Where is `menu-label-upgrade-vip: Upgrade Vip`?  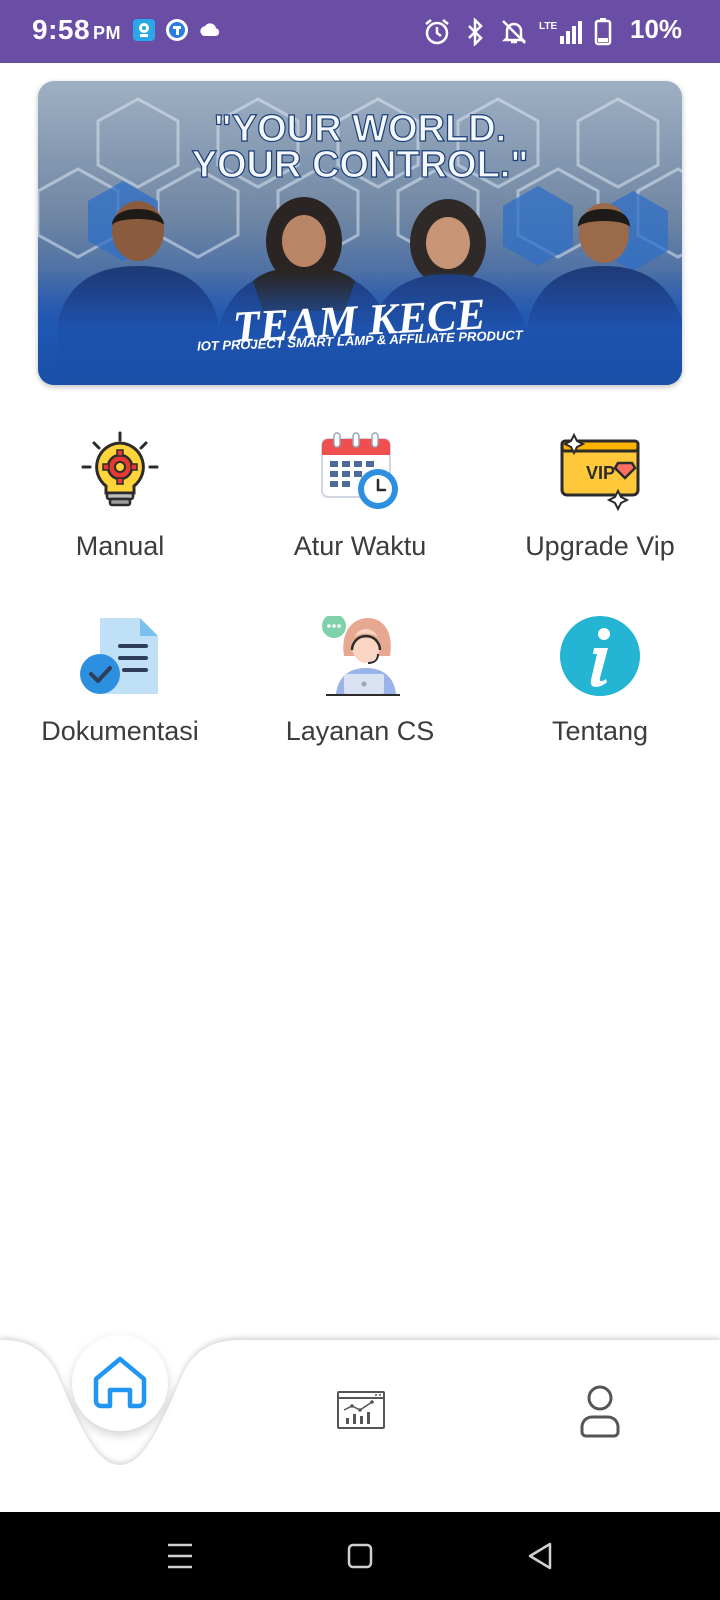
menu-label-upgrade-vip: Upgrade Vip is located at coordinates (600, 546).